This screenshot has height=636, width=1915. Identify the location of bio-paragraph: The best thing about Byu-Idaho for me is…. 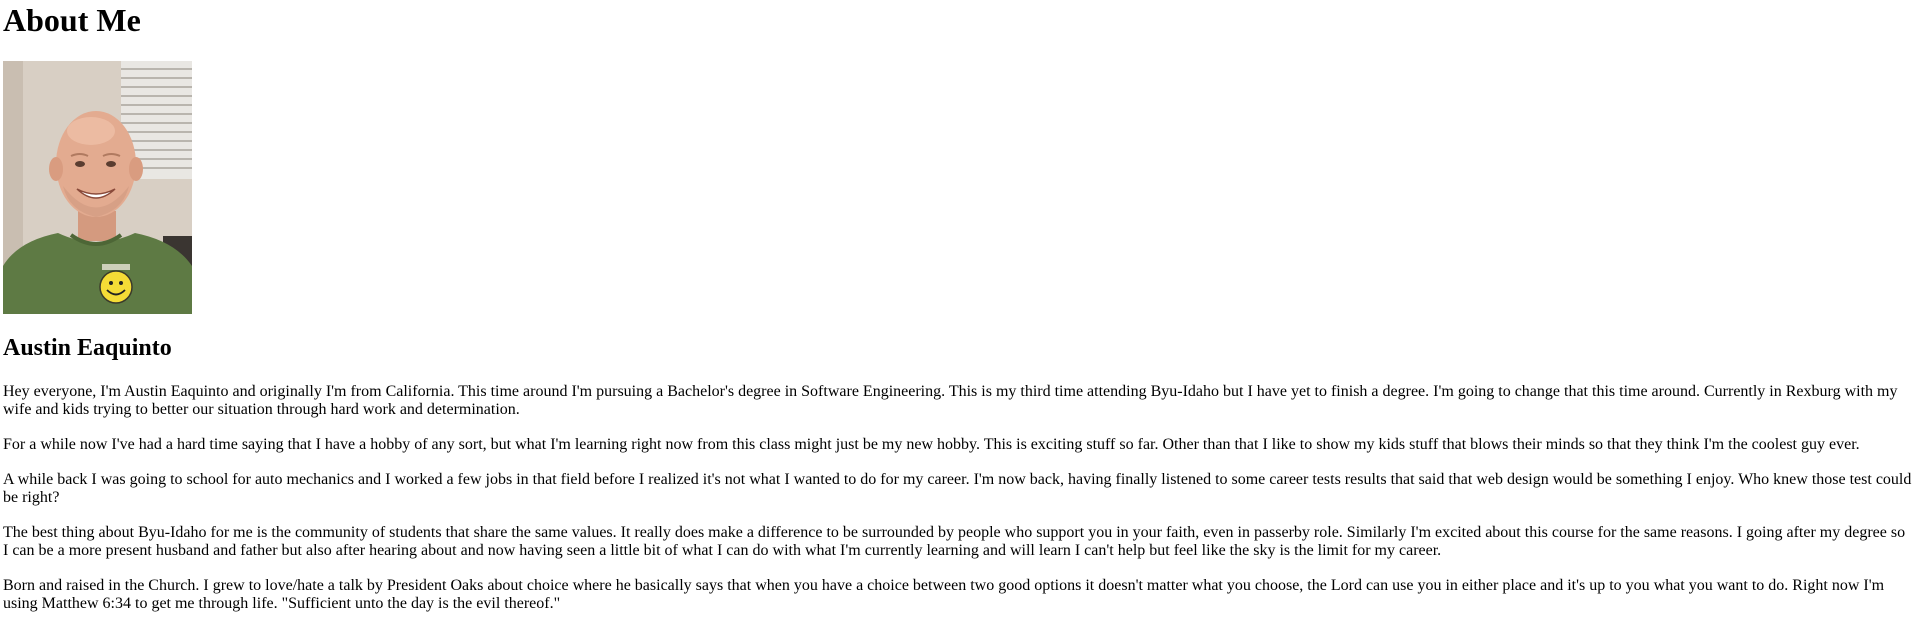
(954, 541).